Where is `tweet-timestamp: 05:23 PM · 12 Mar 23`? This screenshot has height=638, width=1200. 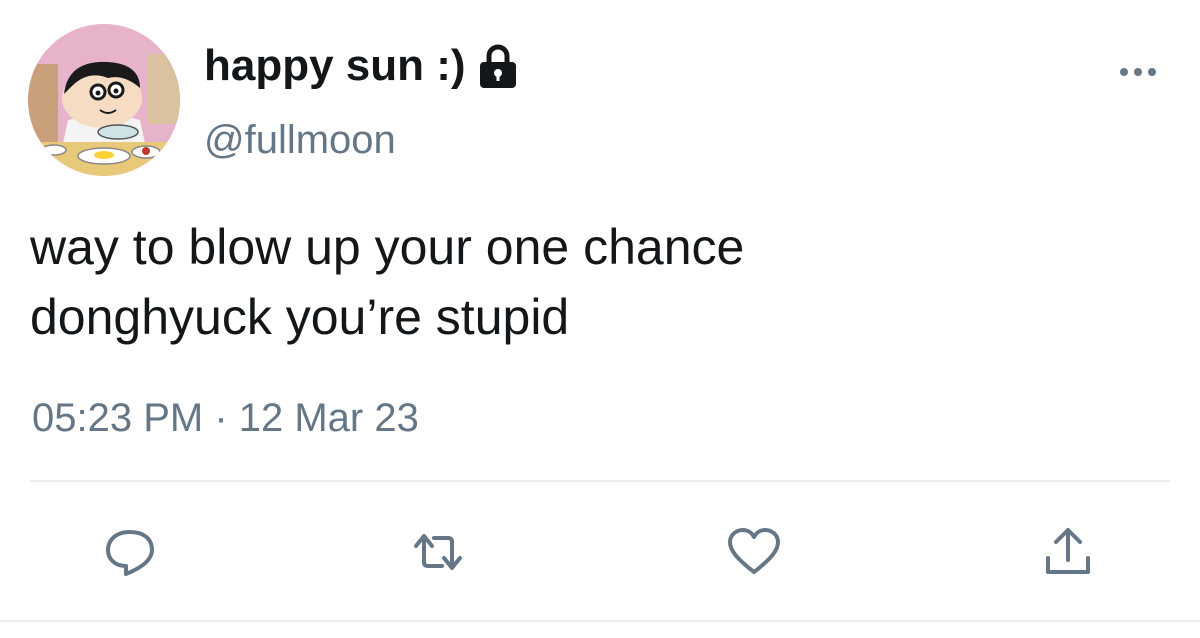 tweet-timestamp: 05:23 PM · 12 Mar 23 is located at coordinates (225, 418).